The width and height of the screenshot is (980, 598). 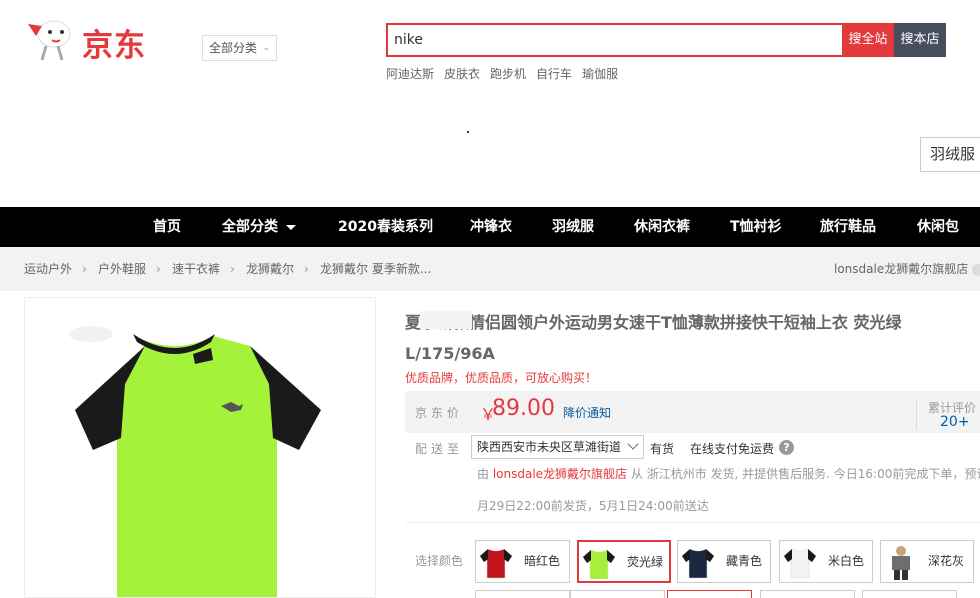 What do you see at coordinates (554, 73) in the screenshot?
I see `hotword-link: 自行车` at bounding box center [554, 73].